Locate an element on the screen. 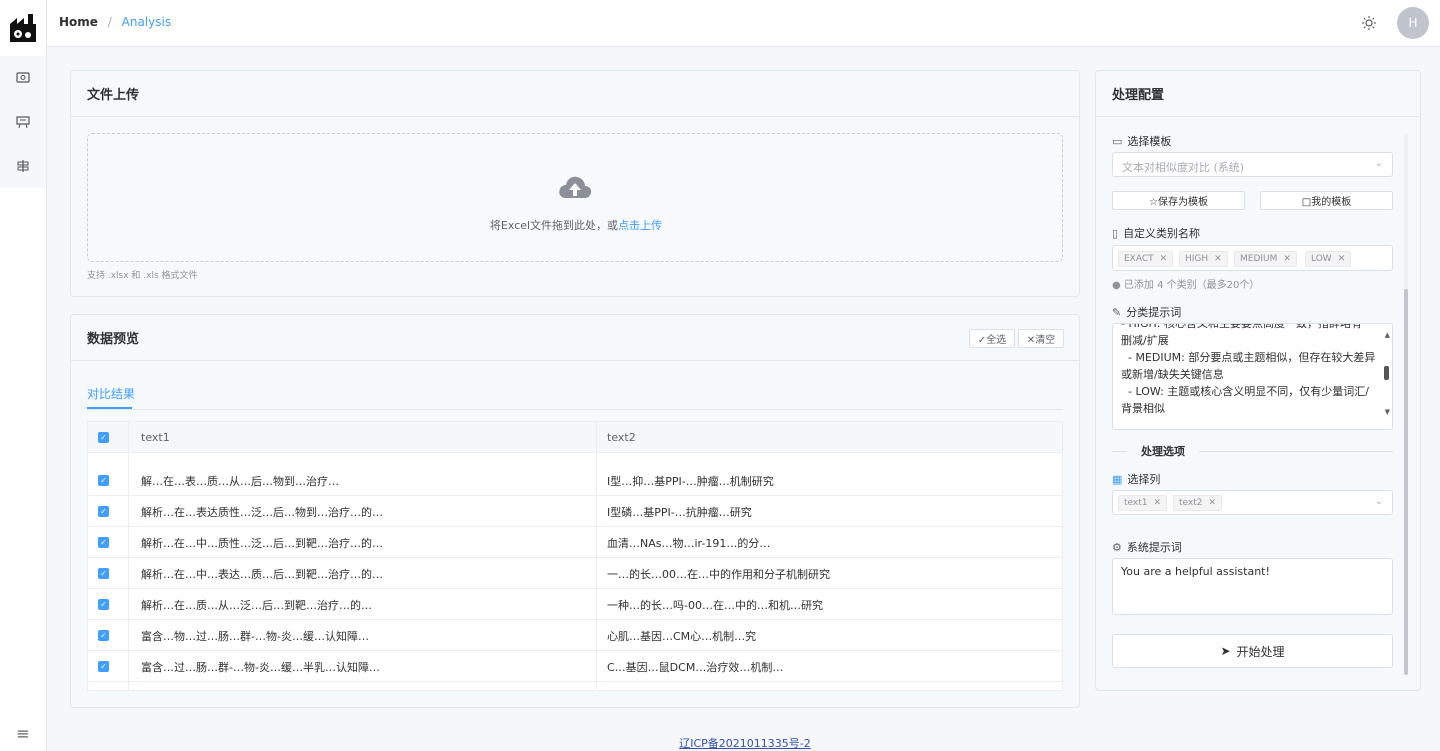 This screenshot has width=1440, height=751. scroll-up-icon: ▲ is located at coordinates (1387, 335).